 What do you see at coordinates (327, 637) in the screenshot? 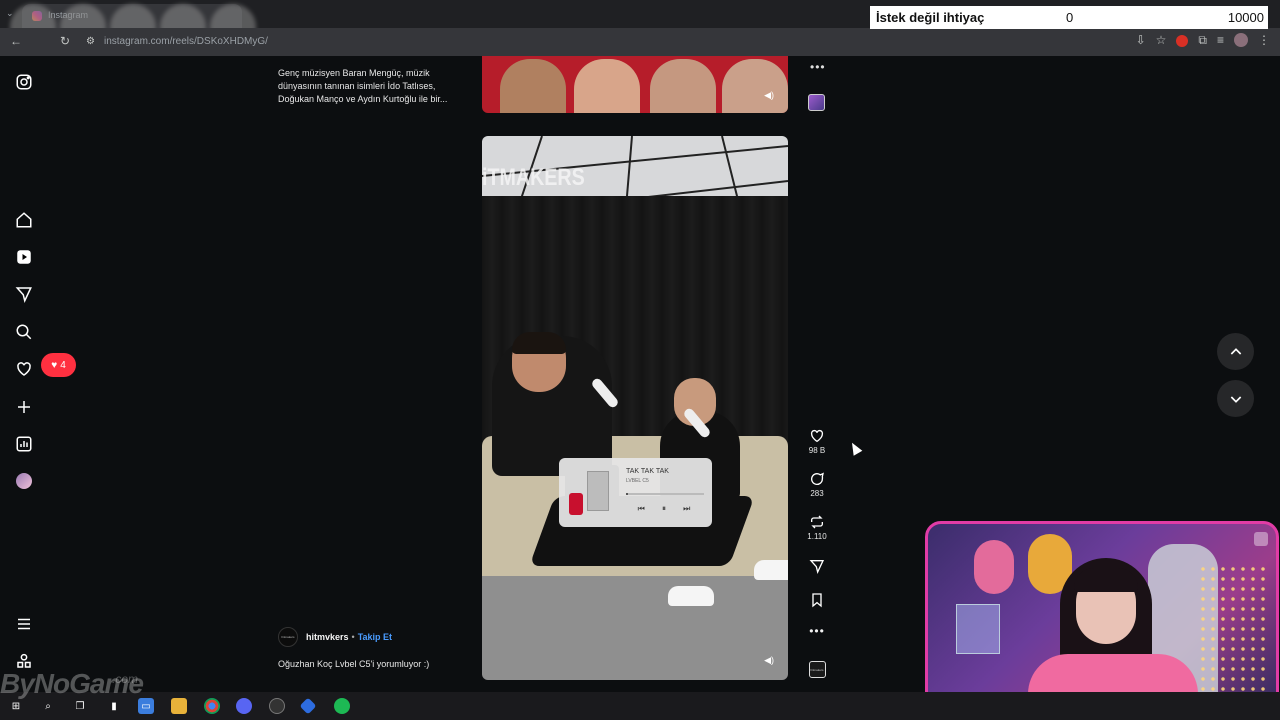
I see `author-username: hitmvkers` at bounding box center [327, 637].